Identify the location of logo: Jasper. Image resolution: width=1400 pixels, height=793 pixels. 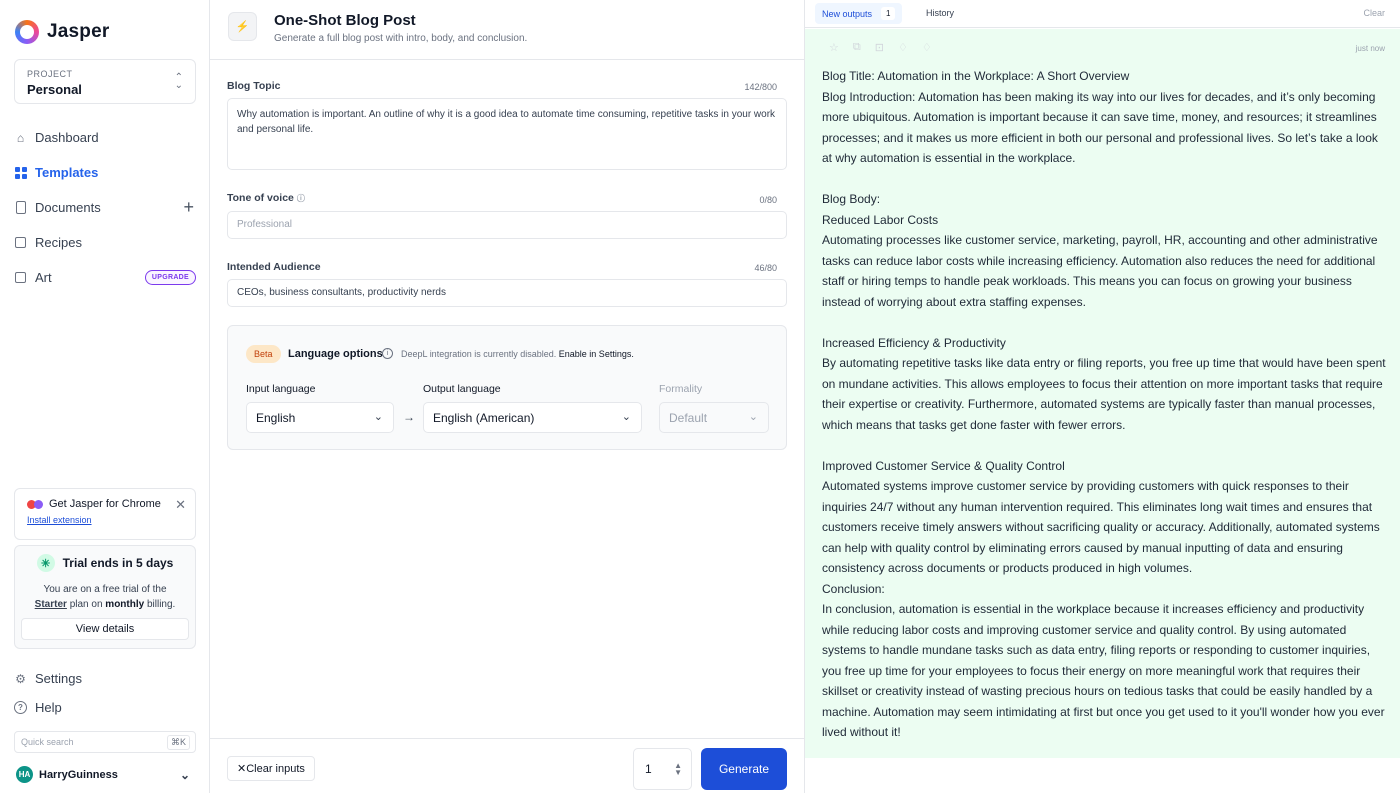
(62, 32).